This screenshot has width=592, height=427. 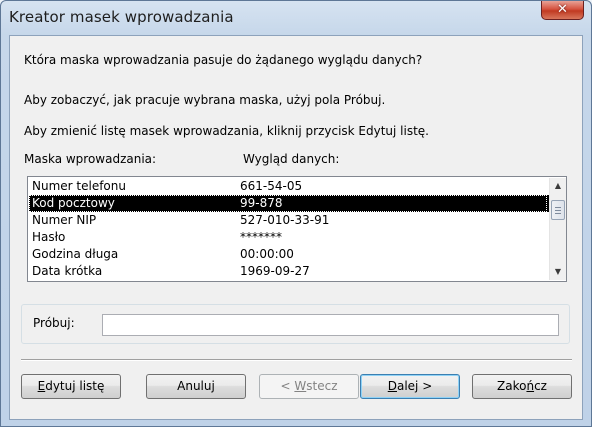 I want to click on close-icon: ✕, so click(x=562, y=9).